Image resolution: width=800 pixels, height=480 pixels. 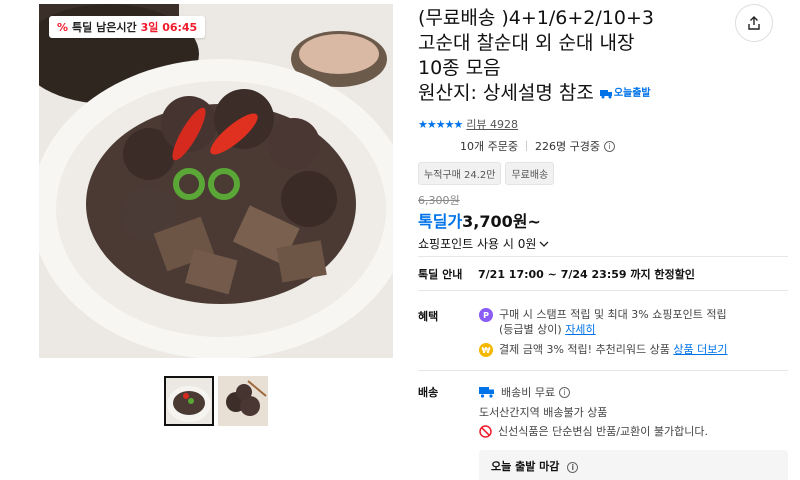 I want to click on title-line-2: 고순대 찰순대 외 순대 내장, so click(x=526, y=43).